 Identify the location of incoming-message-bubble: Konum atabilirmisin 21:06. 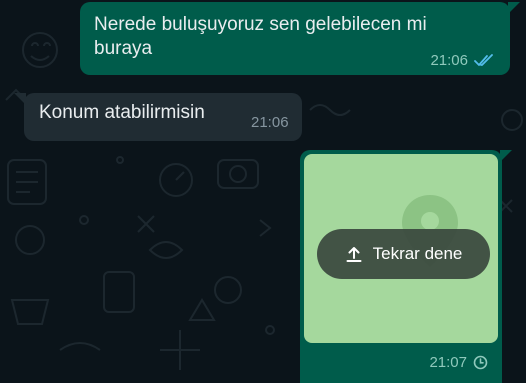
(158, 117).